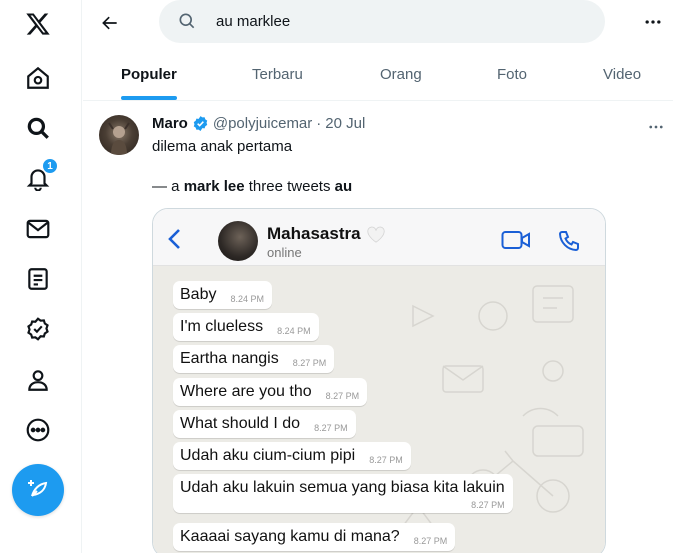  Describe the element at coordinates (200, 123) in the screenshot. I see `verified-badge-icon` at that location.